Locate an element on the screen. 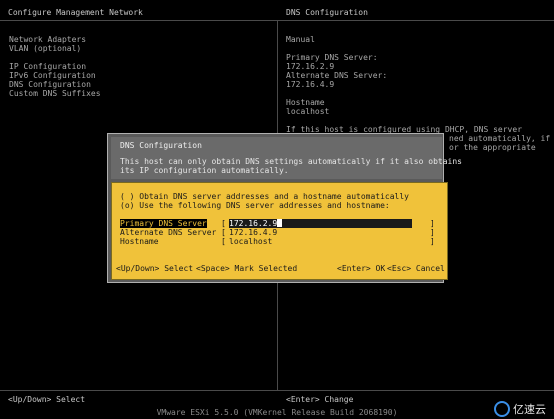 The height and width of the screenshot is (419, 554). hint-updown: <Up/Down> Select is located at coordinates (155, 268).